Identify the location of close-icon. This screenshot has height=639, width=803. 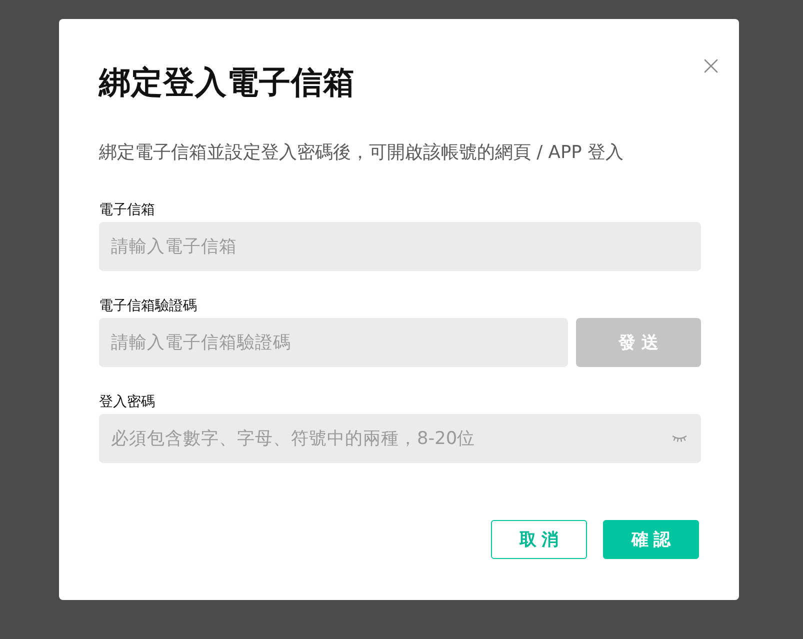
(711, 66).